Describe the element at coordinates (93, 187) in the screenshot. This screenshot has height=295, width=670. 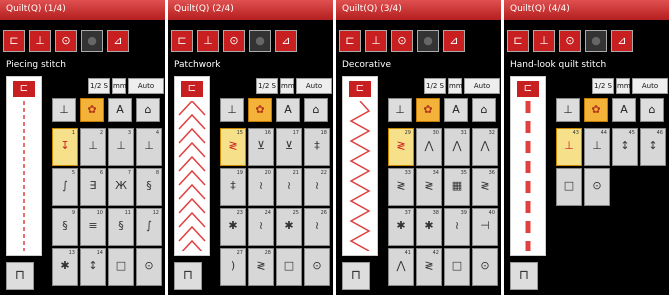
I see `stitch-cell: 6 ∃` at that location.